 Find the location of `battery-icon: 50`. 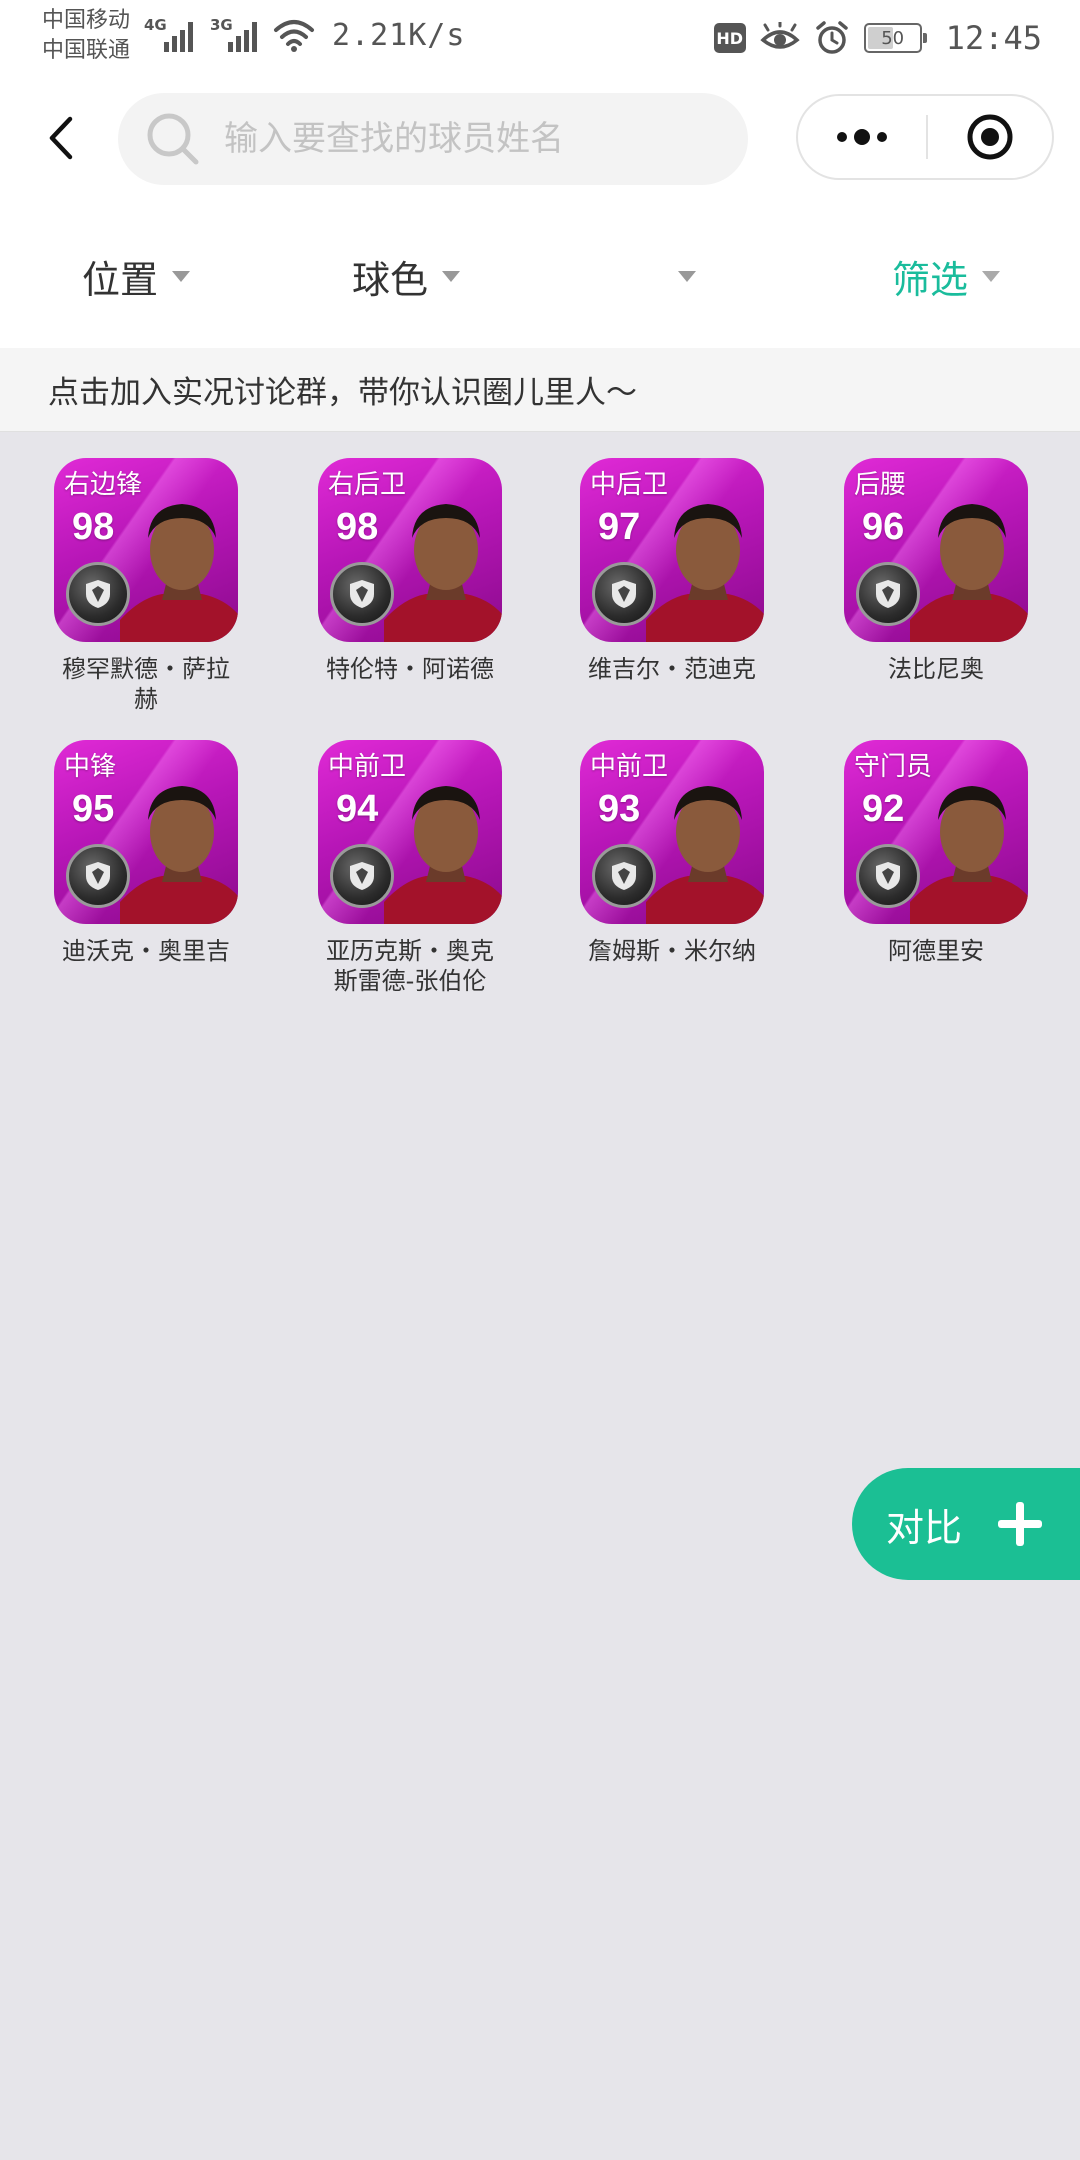

battery-icon: 50 is located at coordinates (895, 38).